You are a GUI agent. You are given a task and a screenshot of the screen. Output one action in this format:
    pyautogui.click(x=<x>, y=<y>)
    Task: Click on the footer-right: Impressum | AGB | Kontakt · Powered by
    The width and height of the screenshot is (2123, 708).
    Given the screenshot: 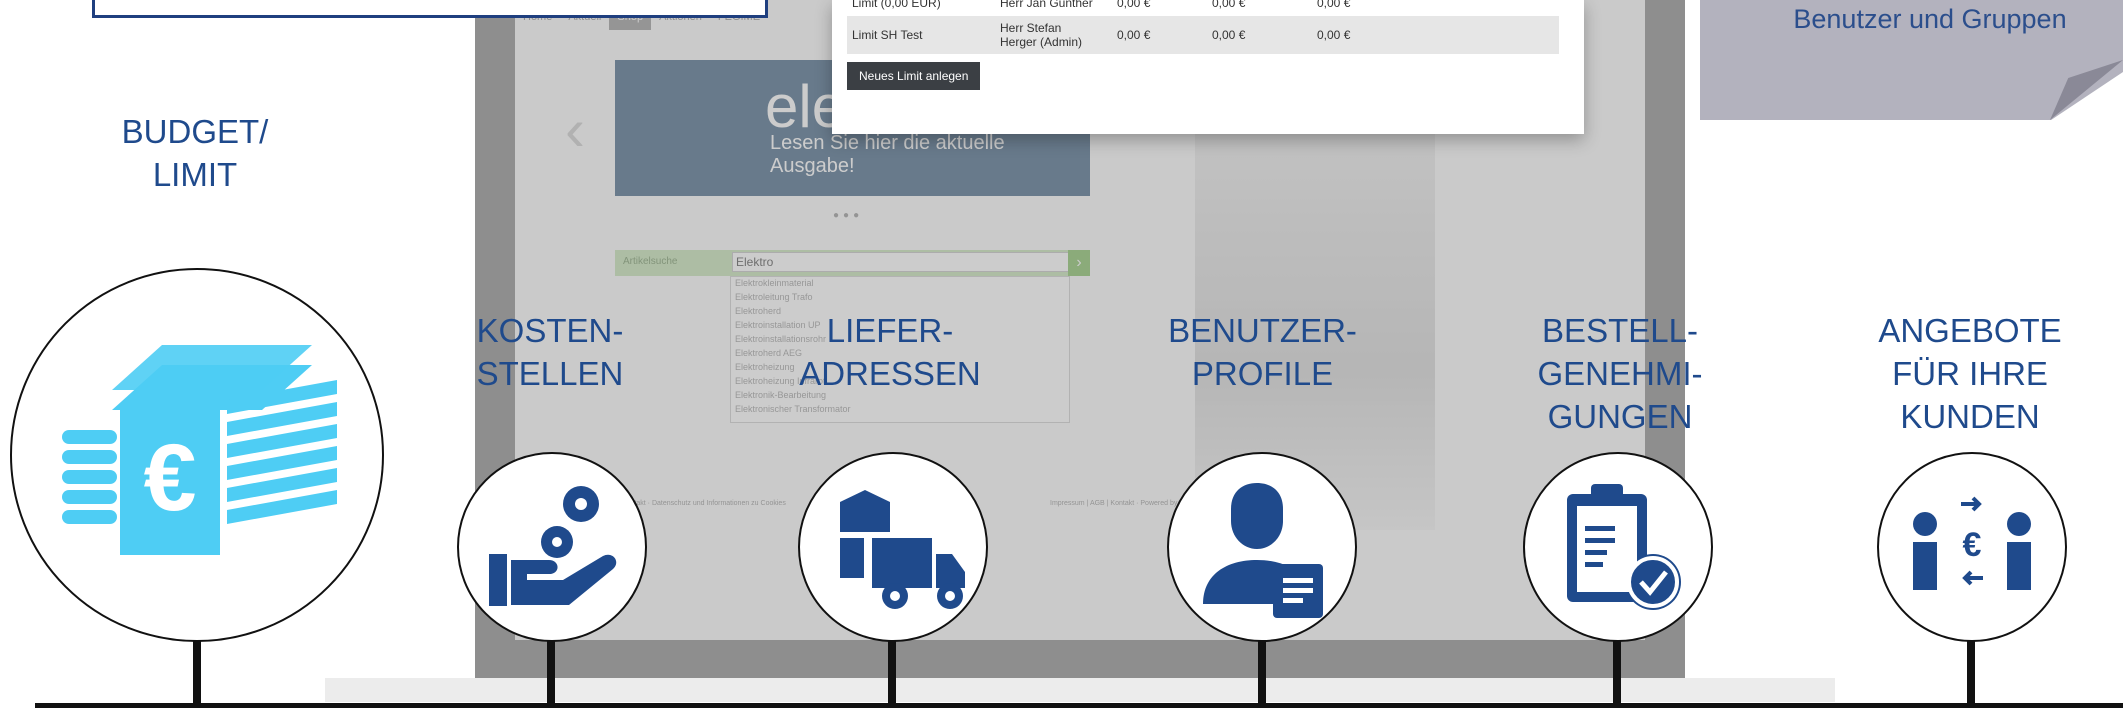 What is the action you would take?
    pyautogui.click(x=1114, y=503)
    